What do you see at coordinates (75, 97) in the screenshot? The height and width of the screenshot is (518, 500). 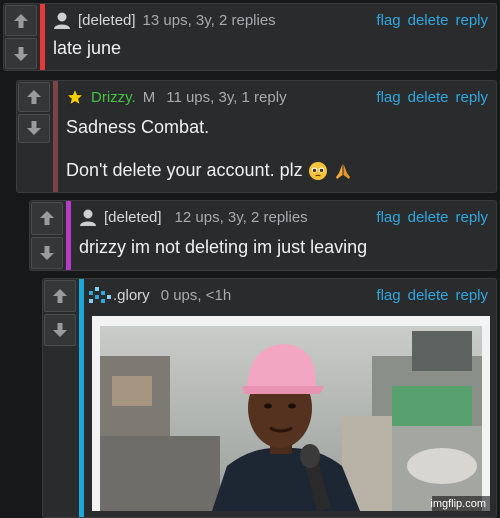 I see `star-icon` at bounding box center [75, 97].